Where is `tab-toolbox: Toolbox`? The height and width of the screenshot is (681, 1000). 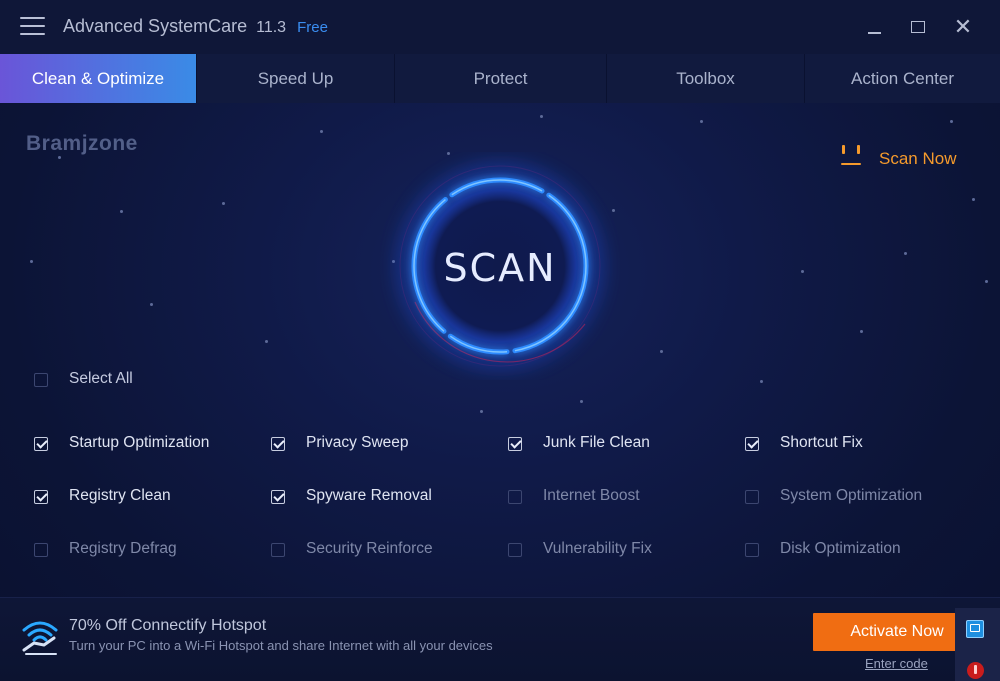
tab-toolbox: Toolbox is located at coordinates (706, 78).